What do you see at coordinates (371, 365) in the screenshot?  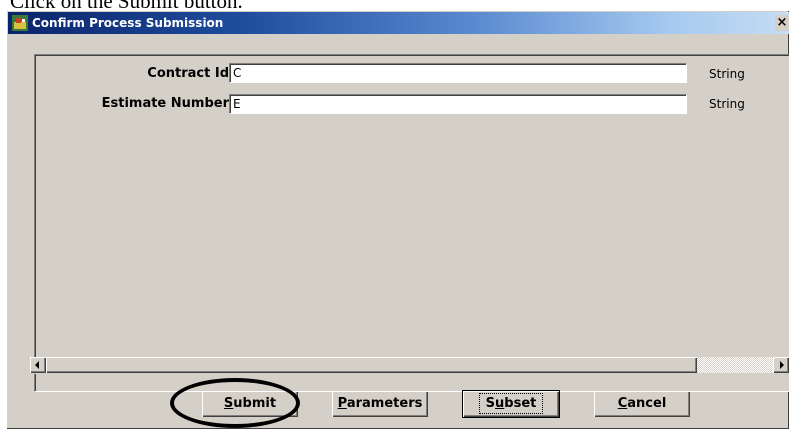 I see `scrollbar-thumb` at bounding box center [371, 365].